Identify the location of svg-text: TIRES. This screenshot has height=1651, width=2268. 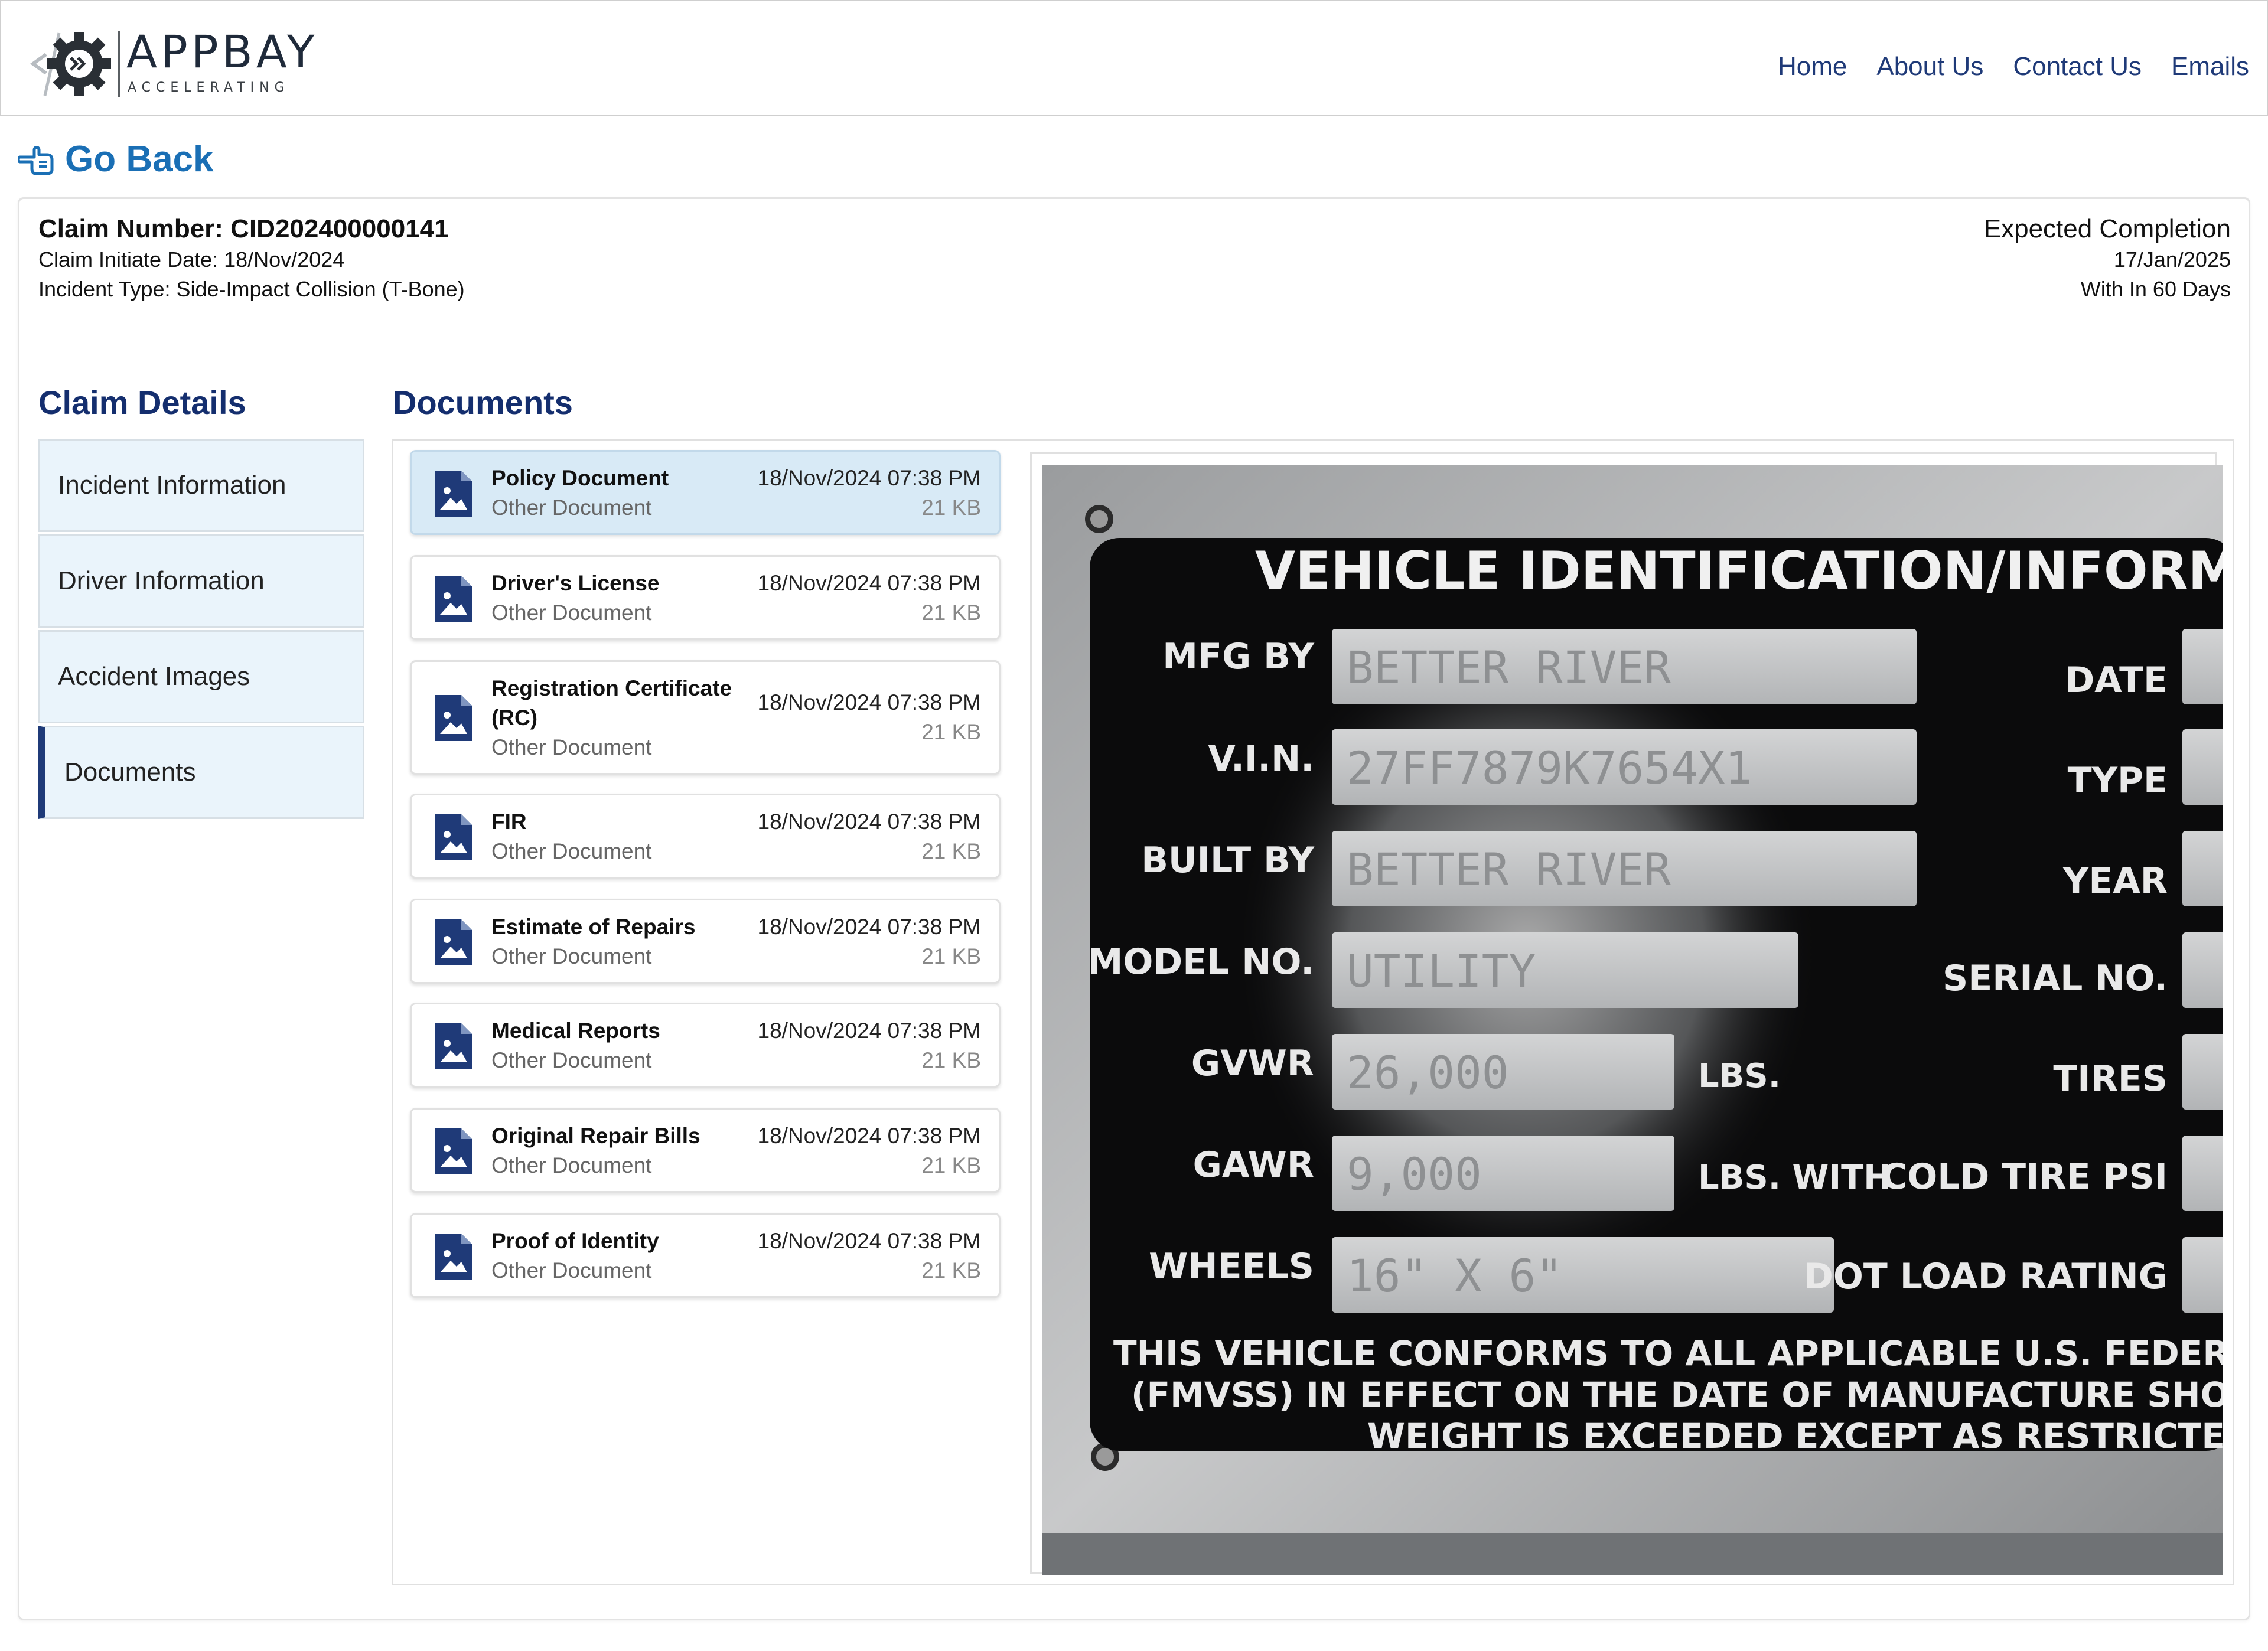
(2110, 1078).